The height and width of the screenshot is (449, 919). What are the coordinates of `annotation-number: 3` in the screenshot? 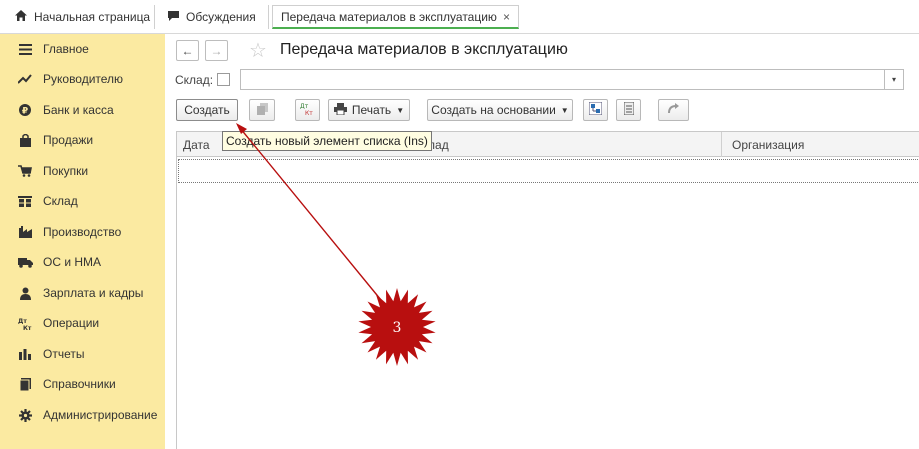 It's located at (397, 328).